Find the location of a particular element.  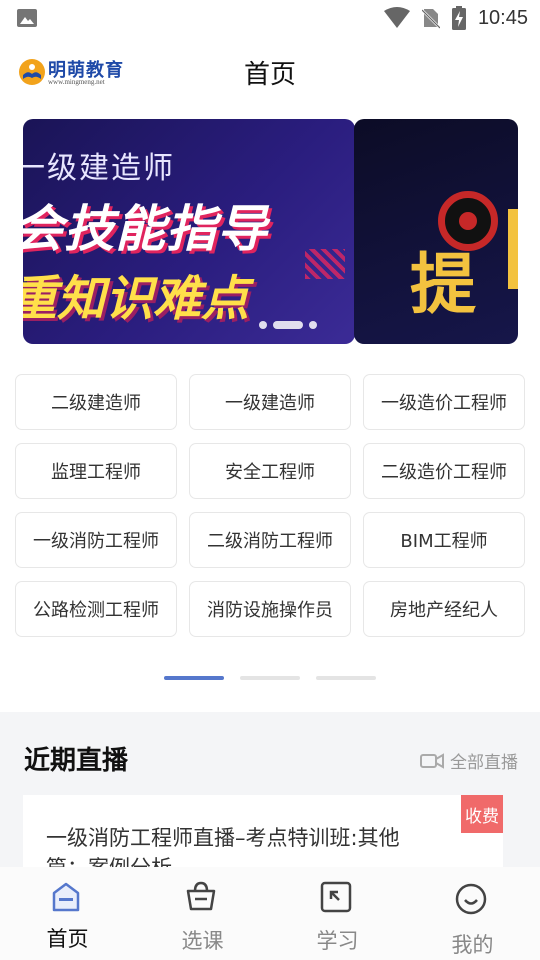

status-time: 10:45 is located at coordinates (502, 17).